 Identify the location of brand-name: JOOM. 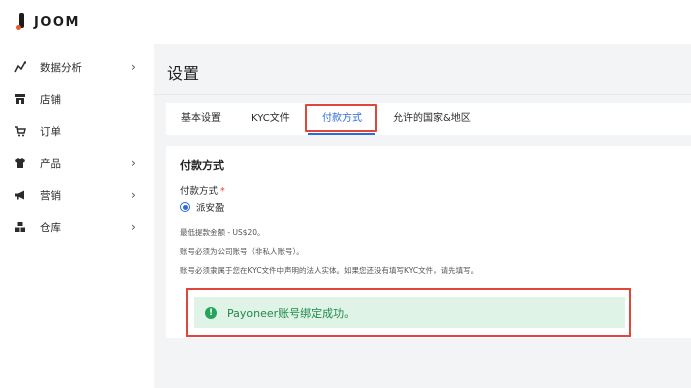
(57, 22).